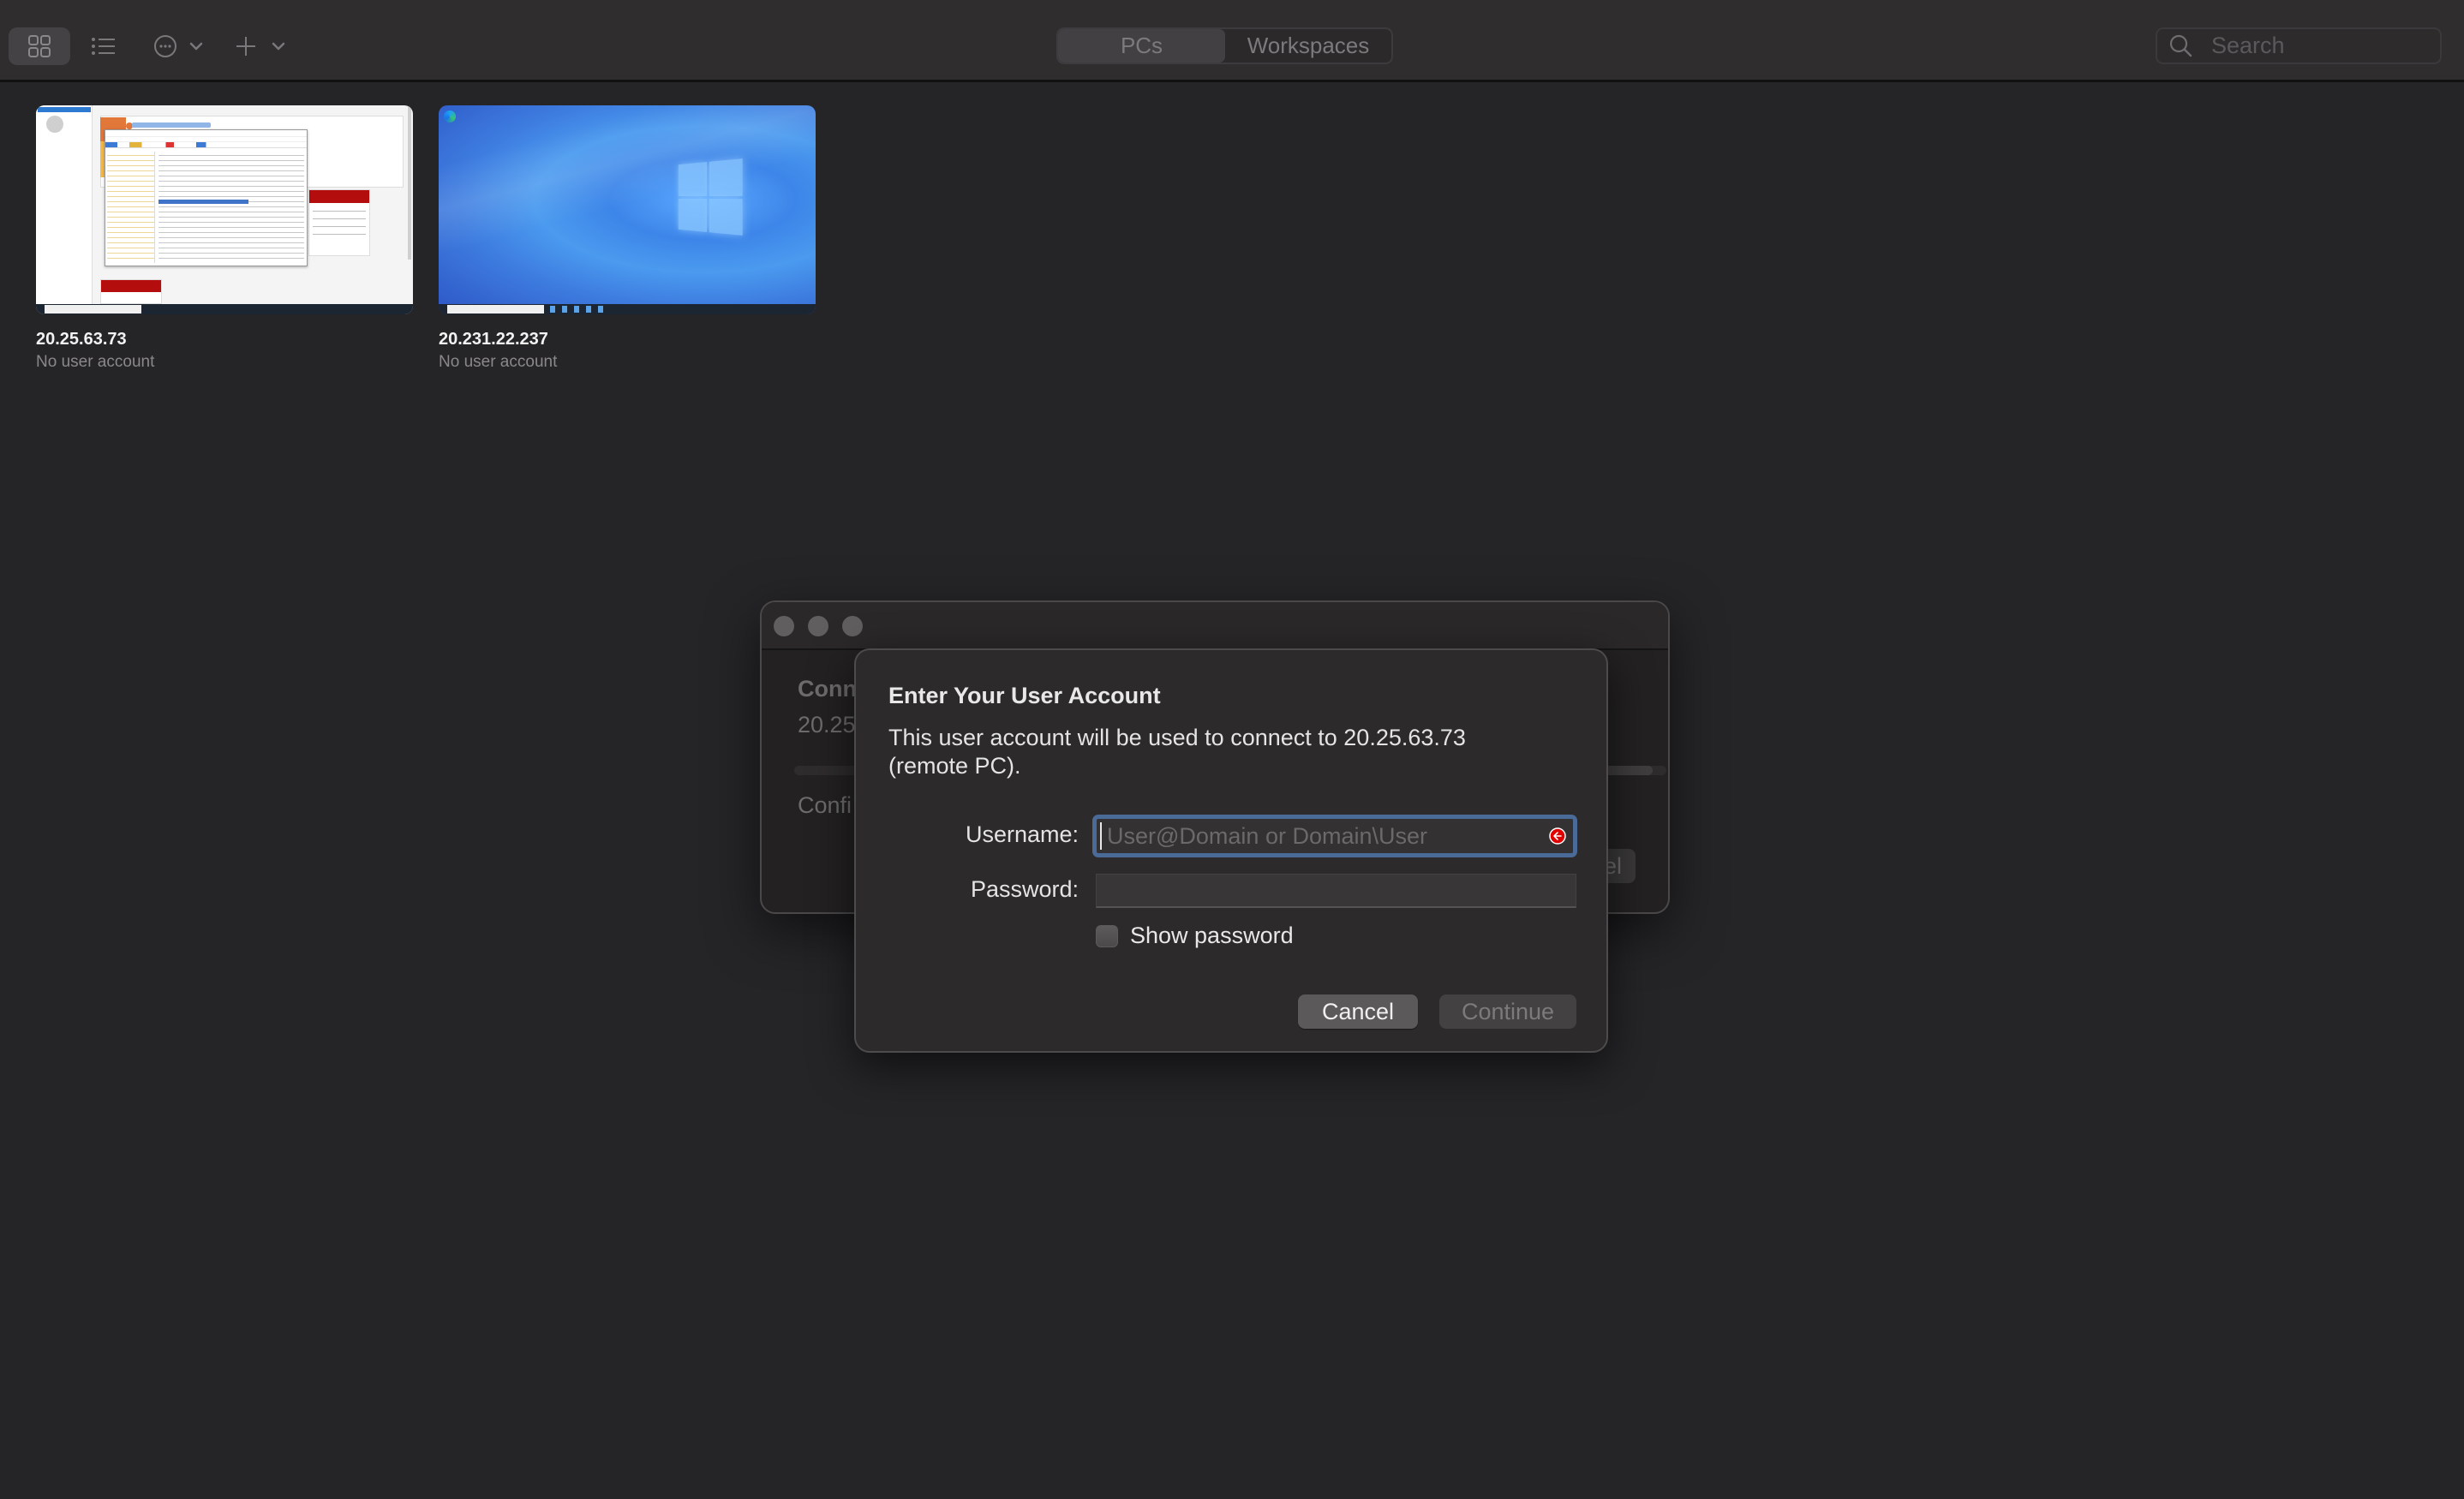 The image size is (2464, 1499). I want to click on input-indicator-arrow-icon, so click(1557, 836).